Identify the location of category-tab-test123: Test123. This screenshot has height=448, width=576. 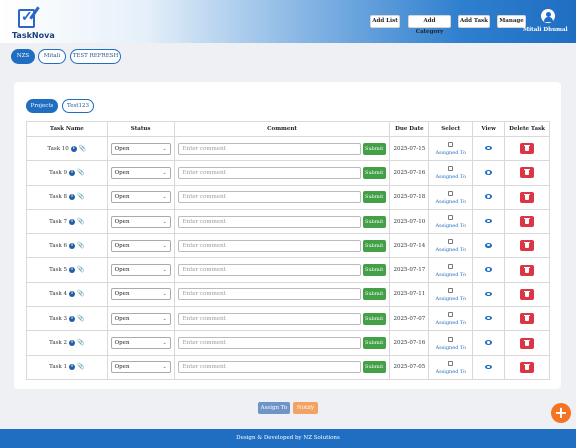
(78, 106).